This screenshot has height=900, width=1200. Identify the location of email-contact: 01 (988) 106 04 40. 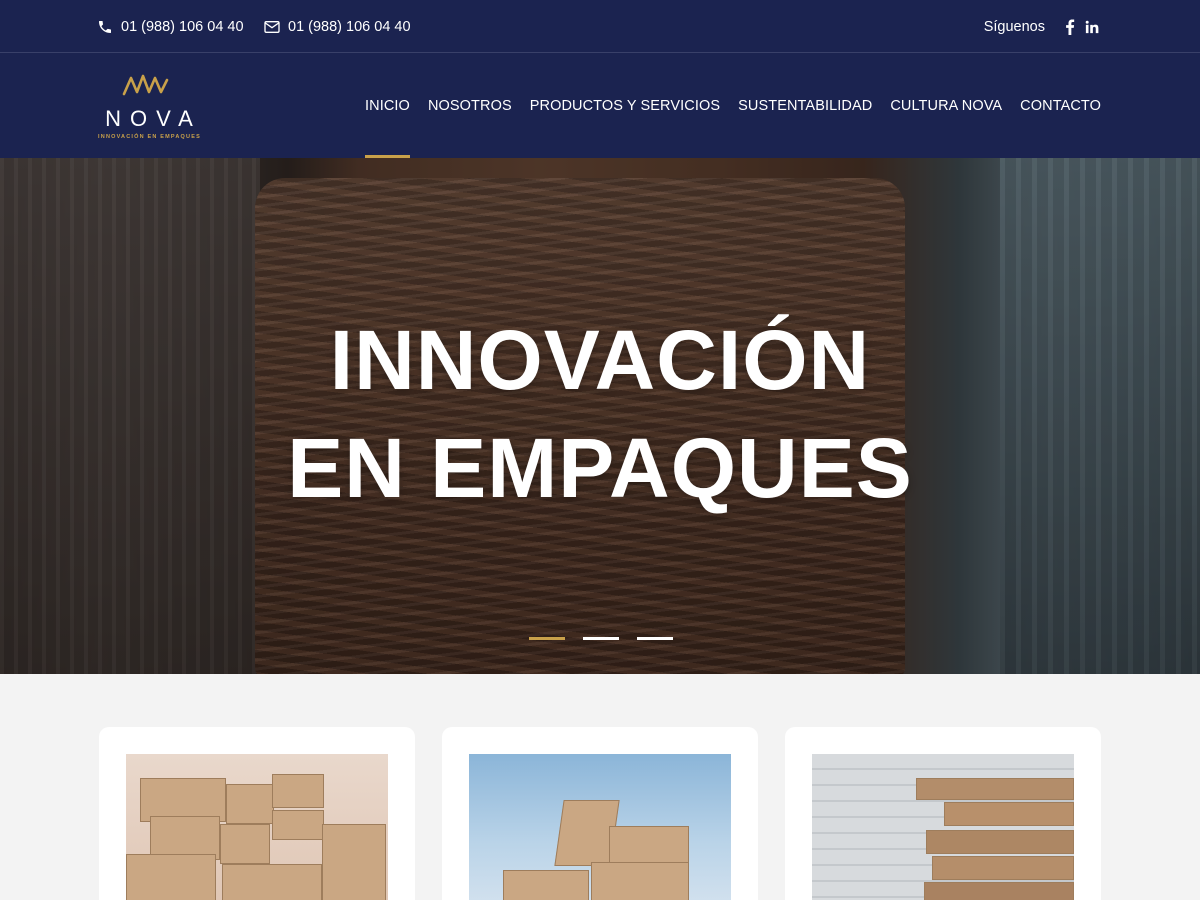
(337, 26).